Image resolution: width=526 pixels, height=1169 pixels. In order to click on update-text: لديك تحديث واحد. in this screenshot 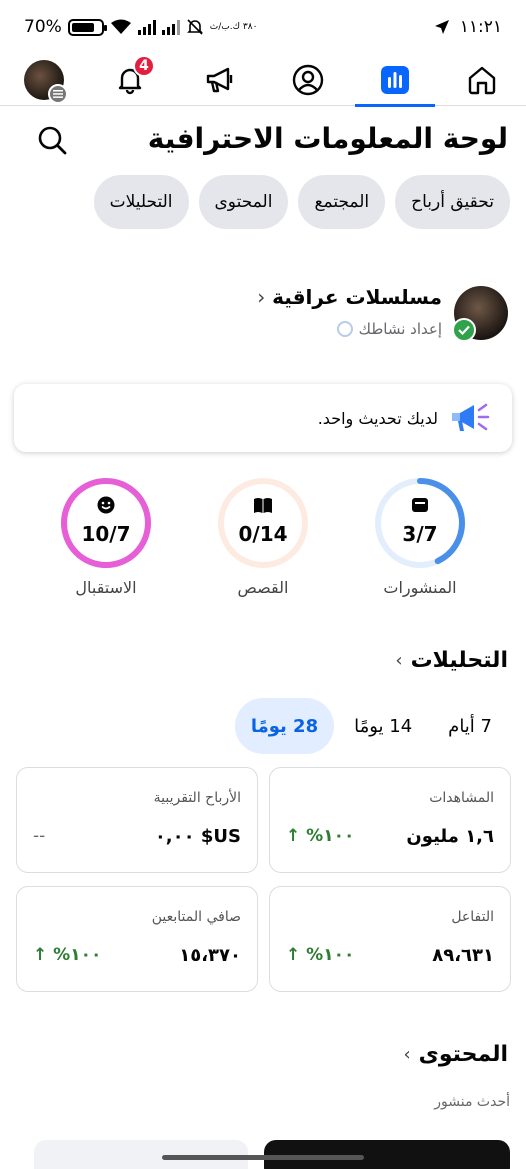, I will do `click(377, 418)`.